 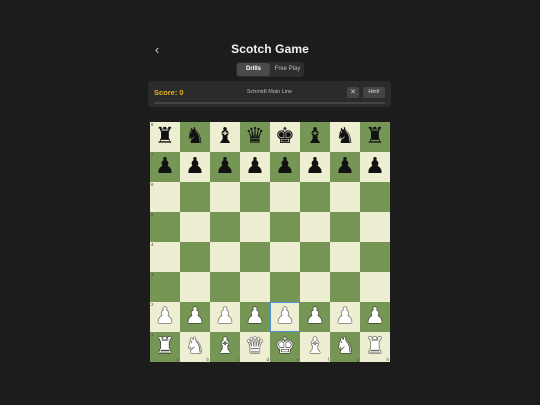 I want to click on square-a8: 8 ♜, so click(x=165, y=137).